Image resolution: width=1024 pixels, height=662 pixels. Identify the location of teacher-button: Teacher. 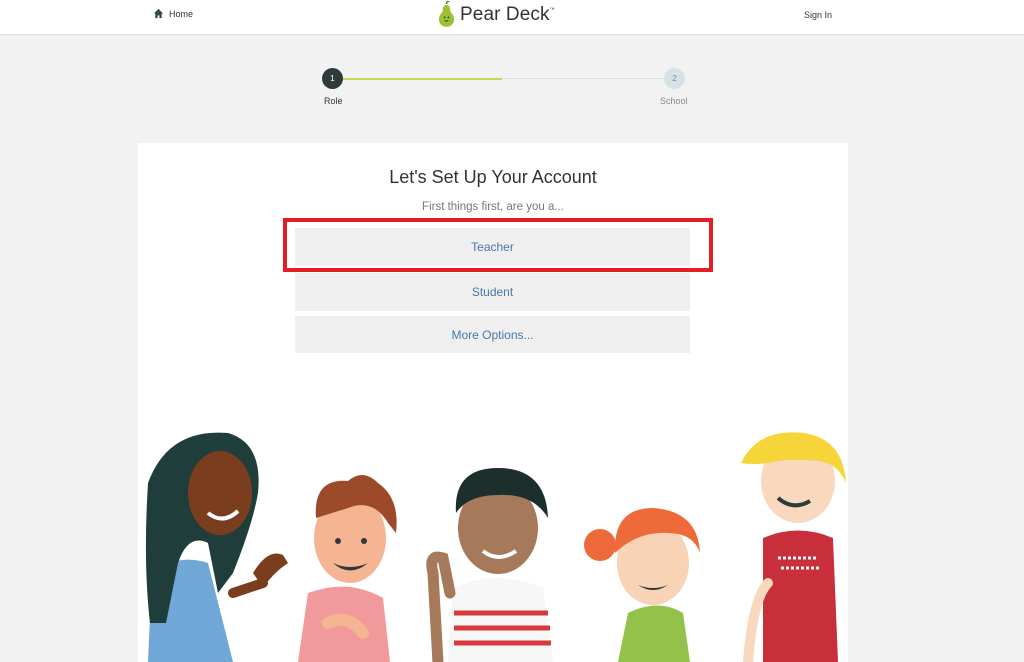
(492, 247).